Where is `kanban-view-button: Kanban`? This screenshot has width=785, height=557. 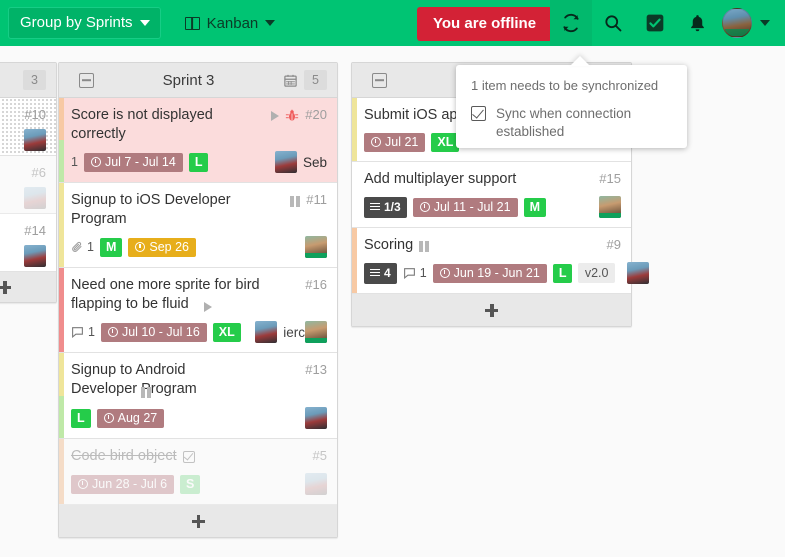
kanban-view-button: Kanban is located at coordinates (230, 23).